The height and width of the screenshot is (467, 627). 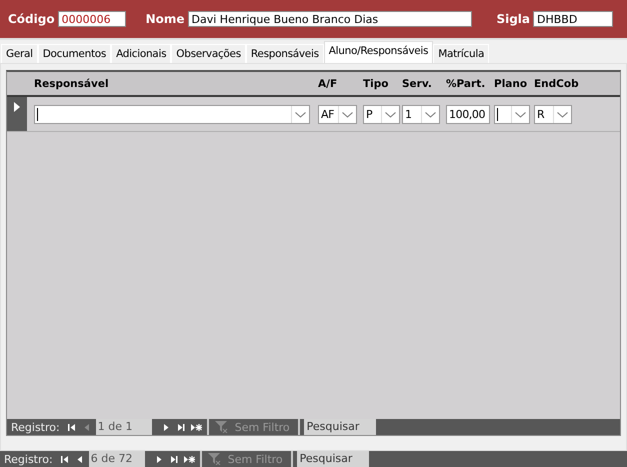 What do you see at coordinates (75, 53) in the screenshot?
I see `tab: Documentos` at bounding box center [75, 53].